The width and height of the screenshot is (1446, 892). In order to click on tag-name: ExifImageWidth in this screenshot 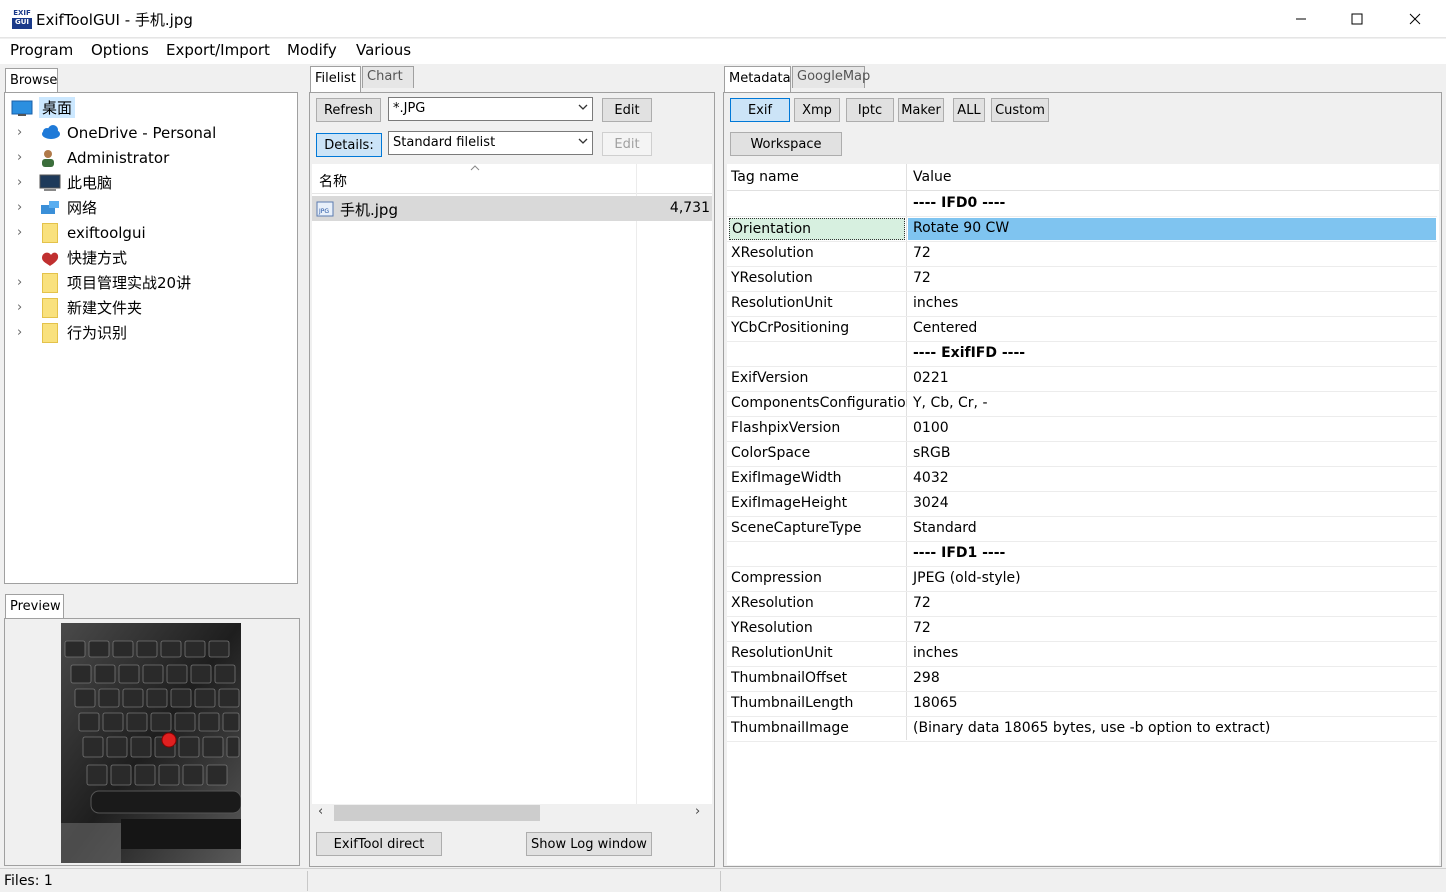, I will do `click(786, 478)`.